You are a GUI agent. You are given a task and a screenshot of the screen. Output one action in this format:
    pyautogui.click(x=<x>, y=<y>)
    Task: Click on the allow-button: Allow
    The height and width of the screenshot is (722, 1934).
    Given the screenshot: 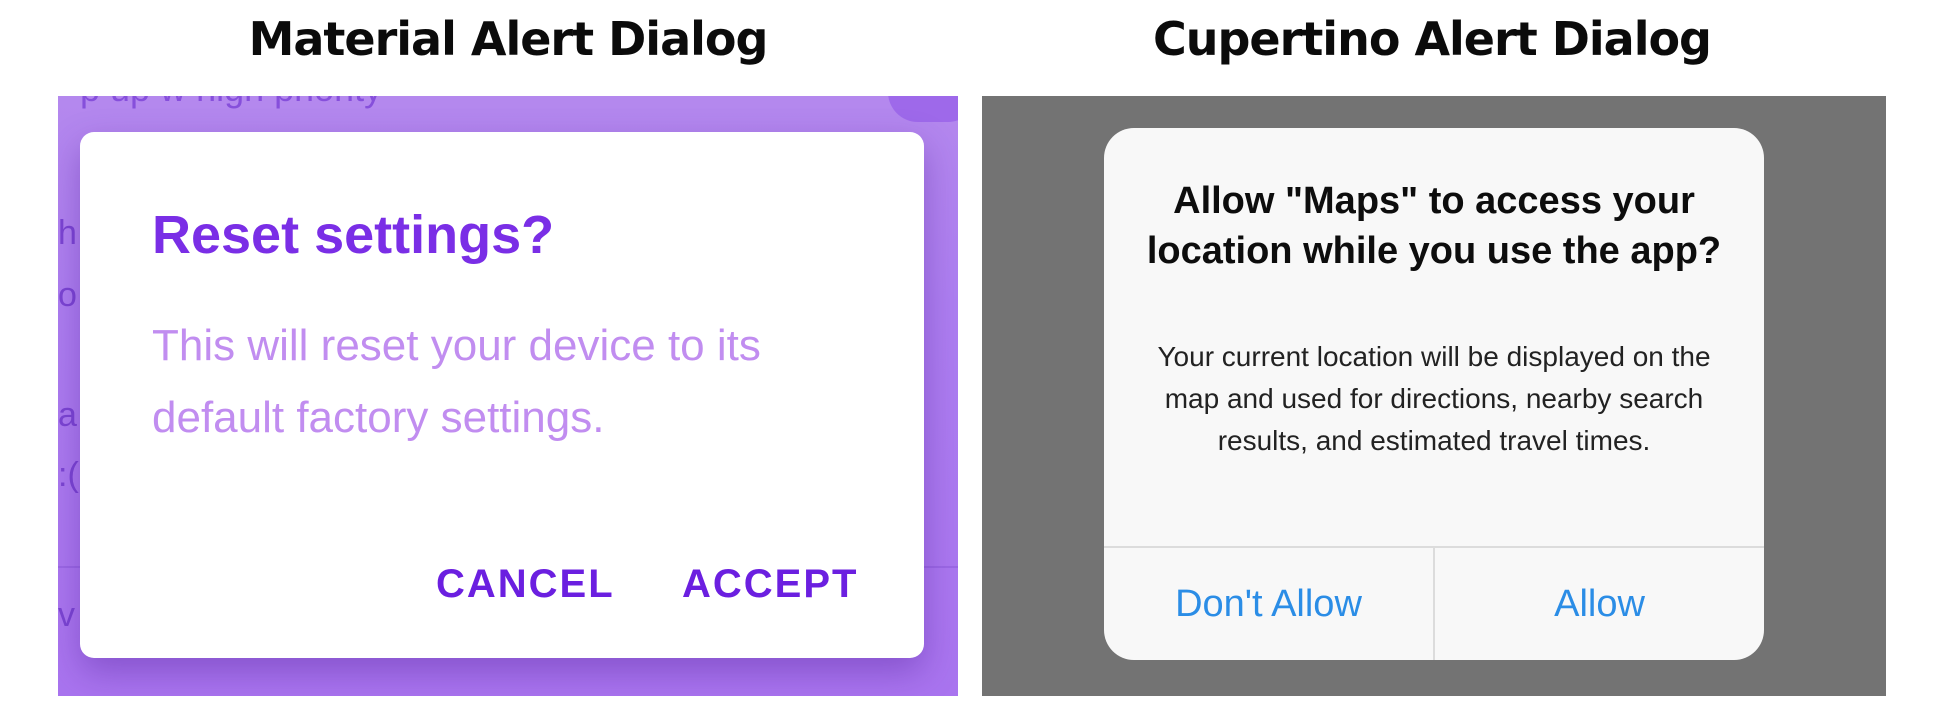 What is the action you would take?
    pyautogui.click(x=1599, y=604)
    